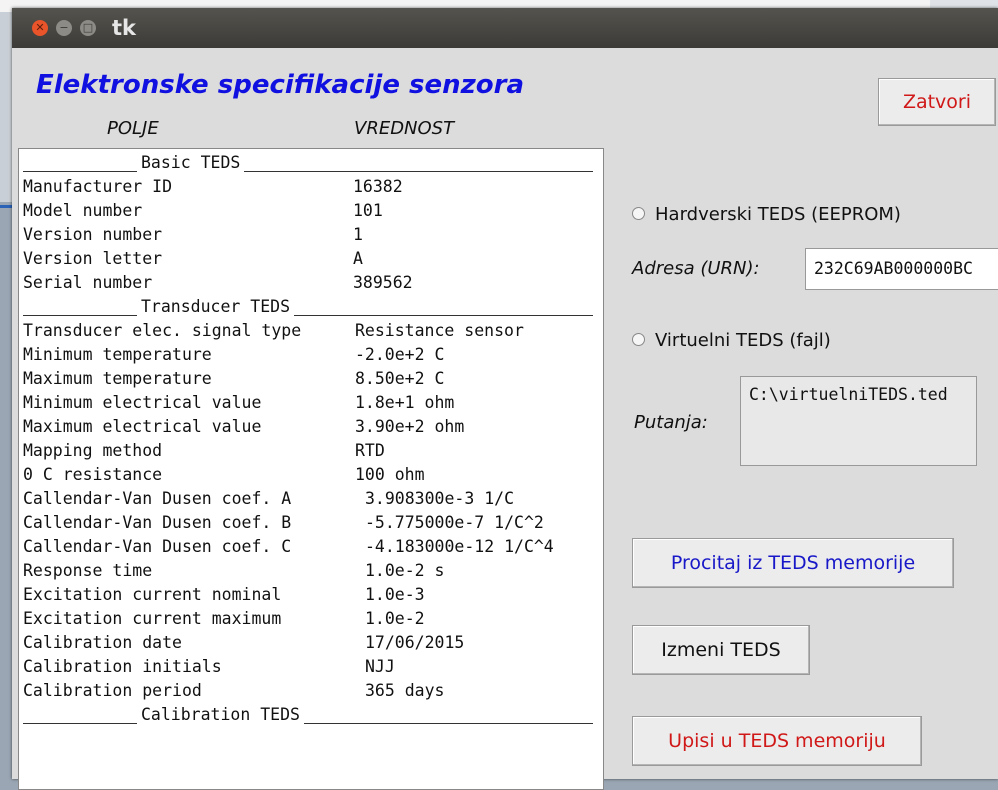 Image resolution: width=998 pixels, height=790 pixels. I want to click on list-item: Calibration period 365 days, so click(311, 691).